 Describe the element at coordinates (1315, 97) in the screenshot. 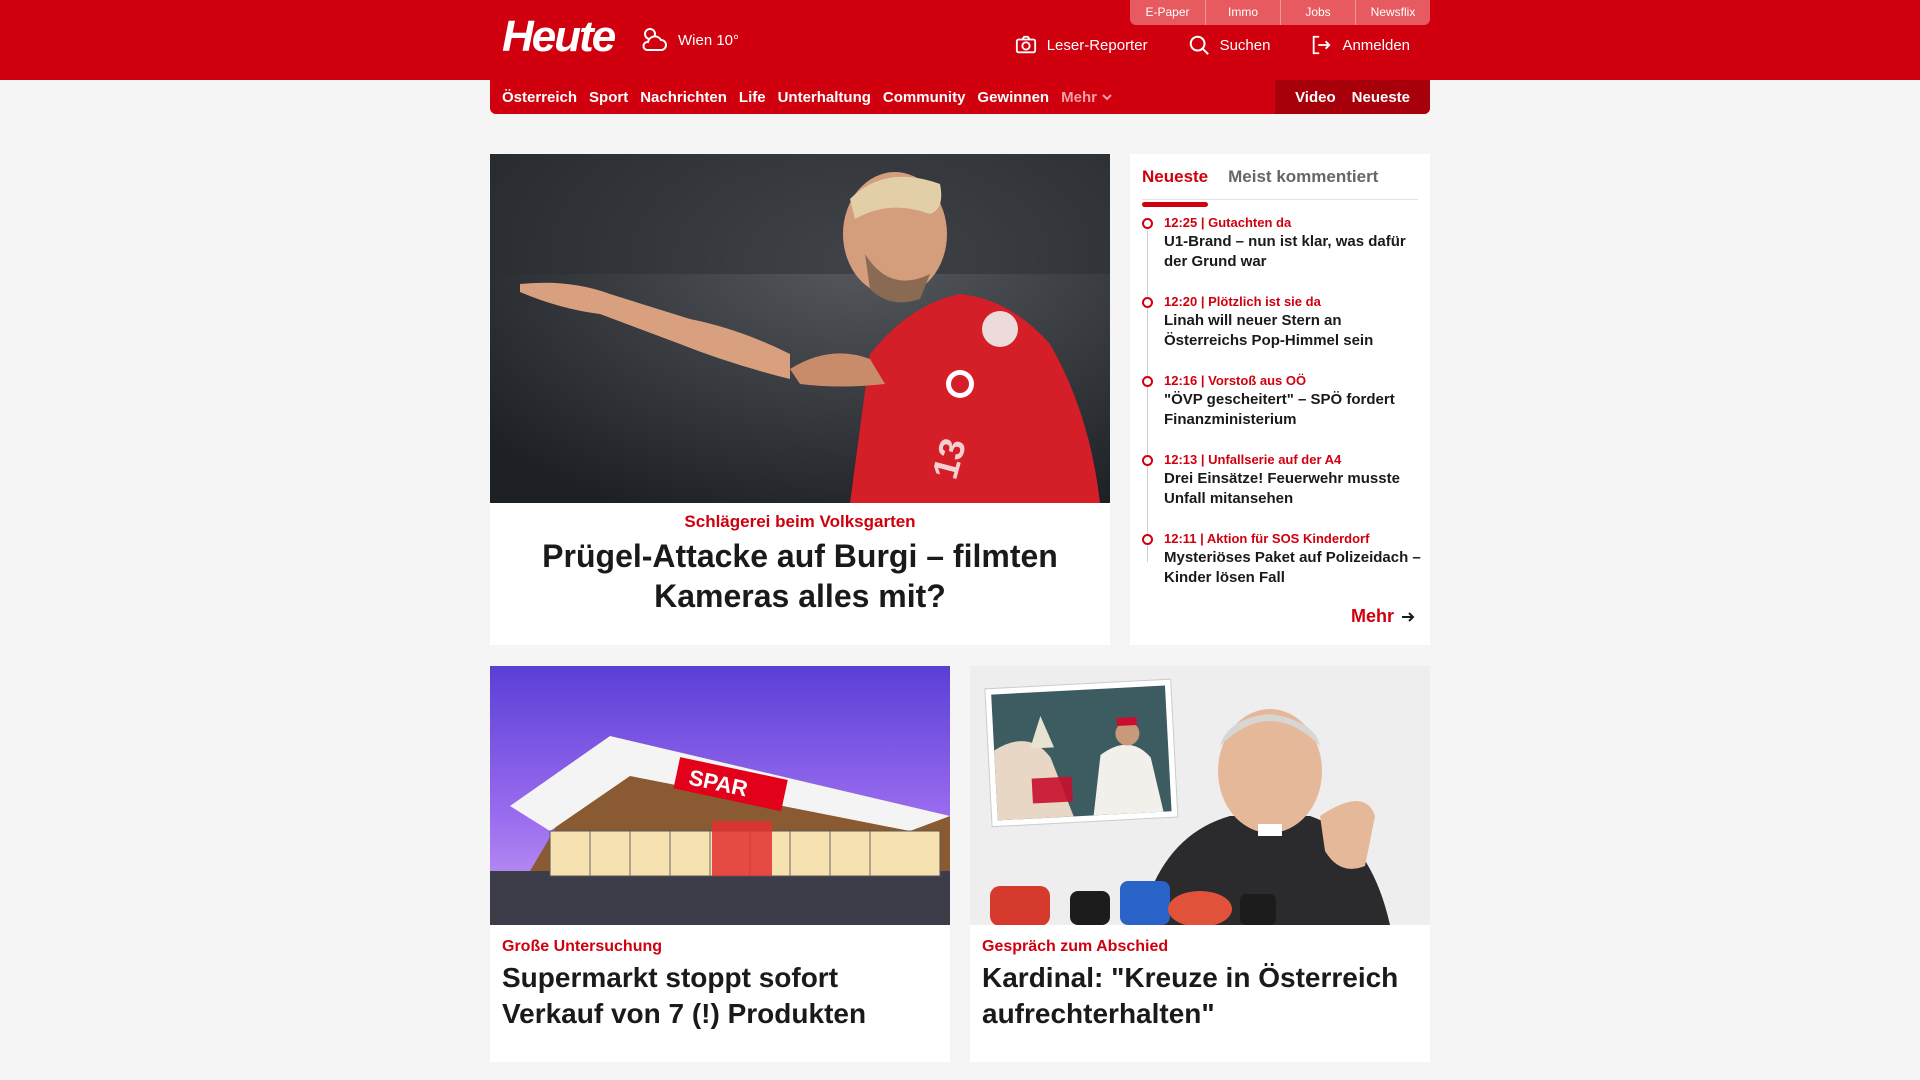

I see `nav-item-video: Video` at that location.